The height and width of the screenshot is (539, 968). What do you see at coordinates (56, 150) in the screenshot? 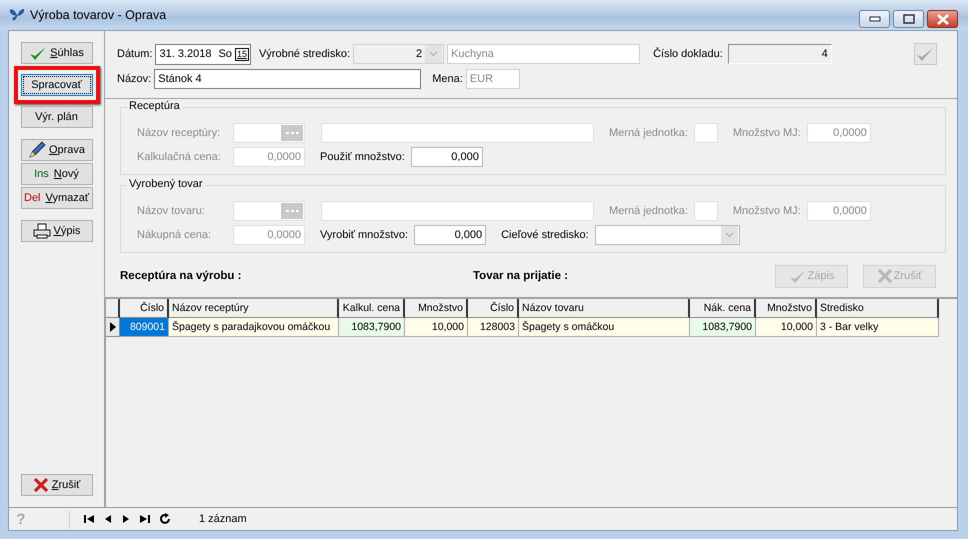
I see `toolbar-button: Oprava` at bounding box center [56, 150].